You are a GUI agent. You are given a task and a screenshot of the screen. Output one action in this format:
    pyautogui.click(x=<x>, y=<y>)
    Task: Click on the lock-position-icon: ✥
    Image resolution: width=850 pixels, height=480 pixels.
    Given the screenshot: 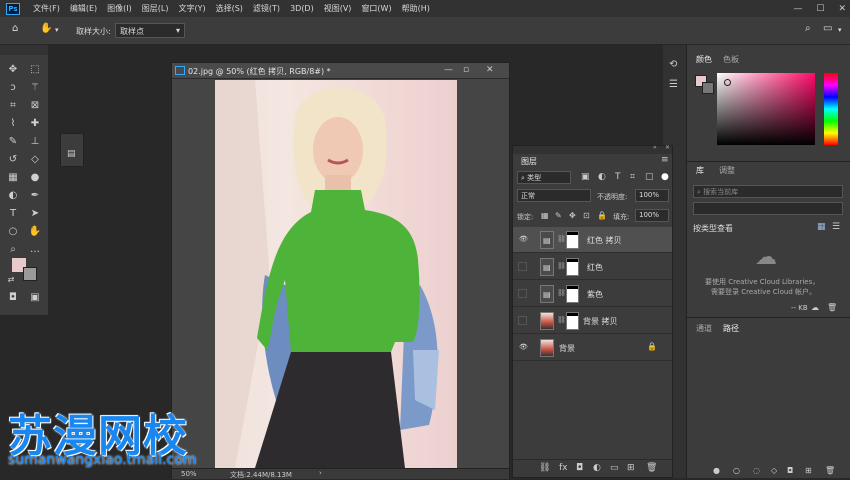 What is the action you would take?
    pyautogui.click(x=572, y=215)
    